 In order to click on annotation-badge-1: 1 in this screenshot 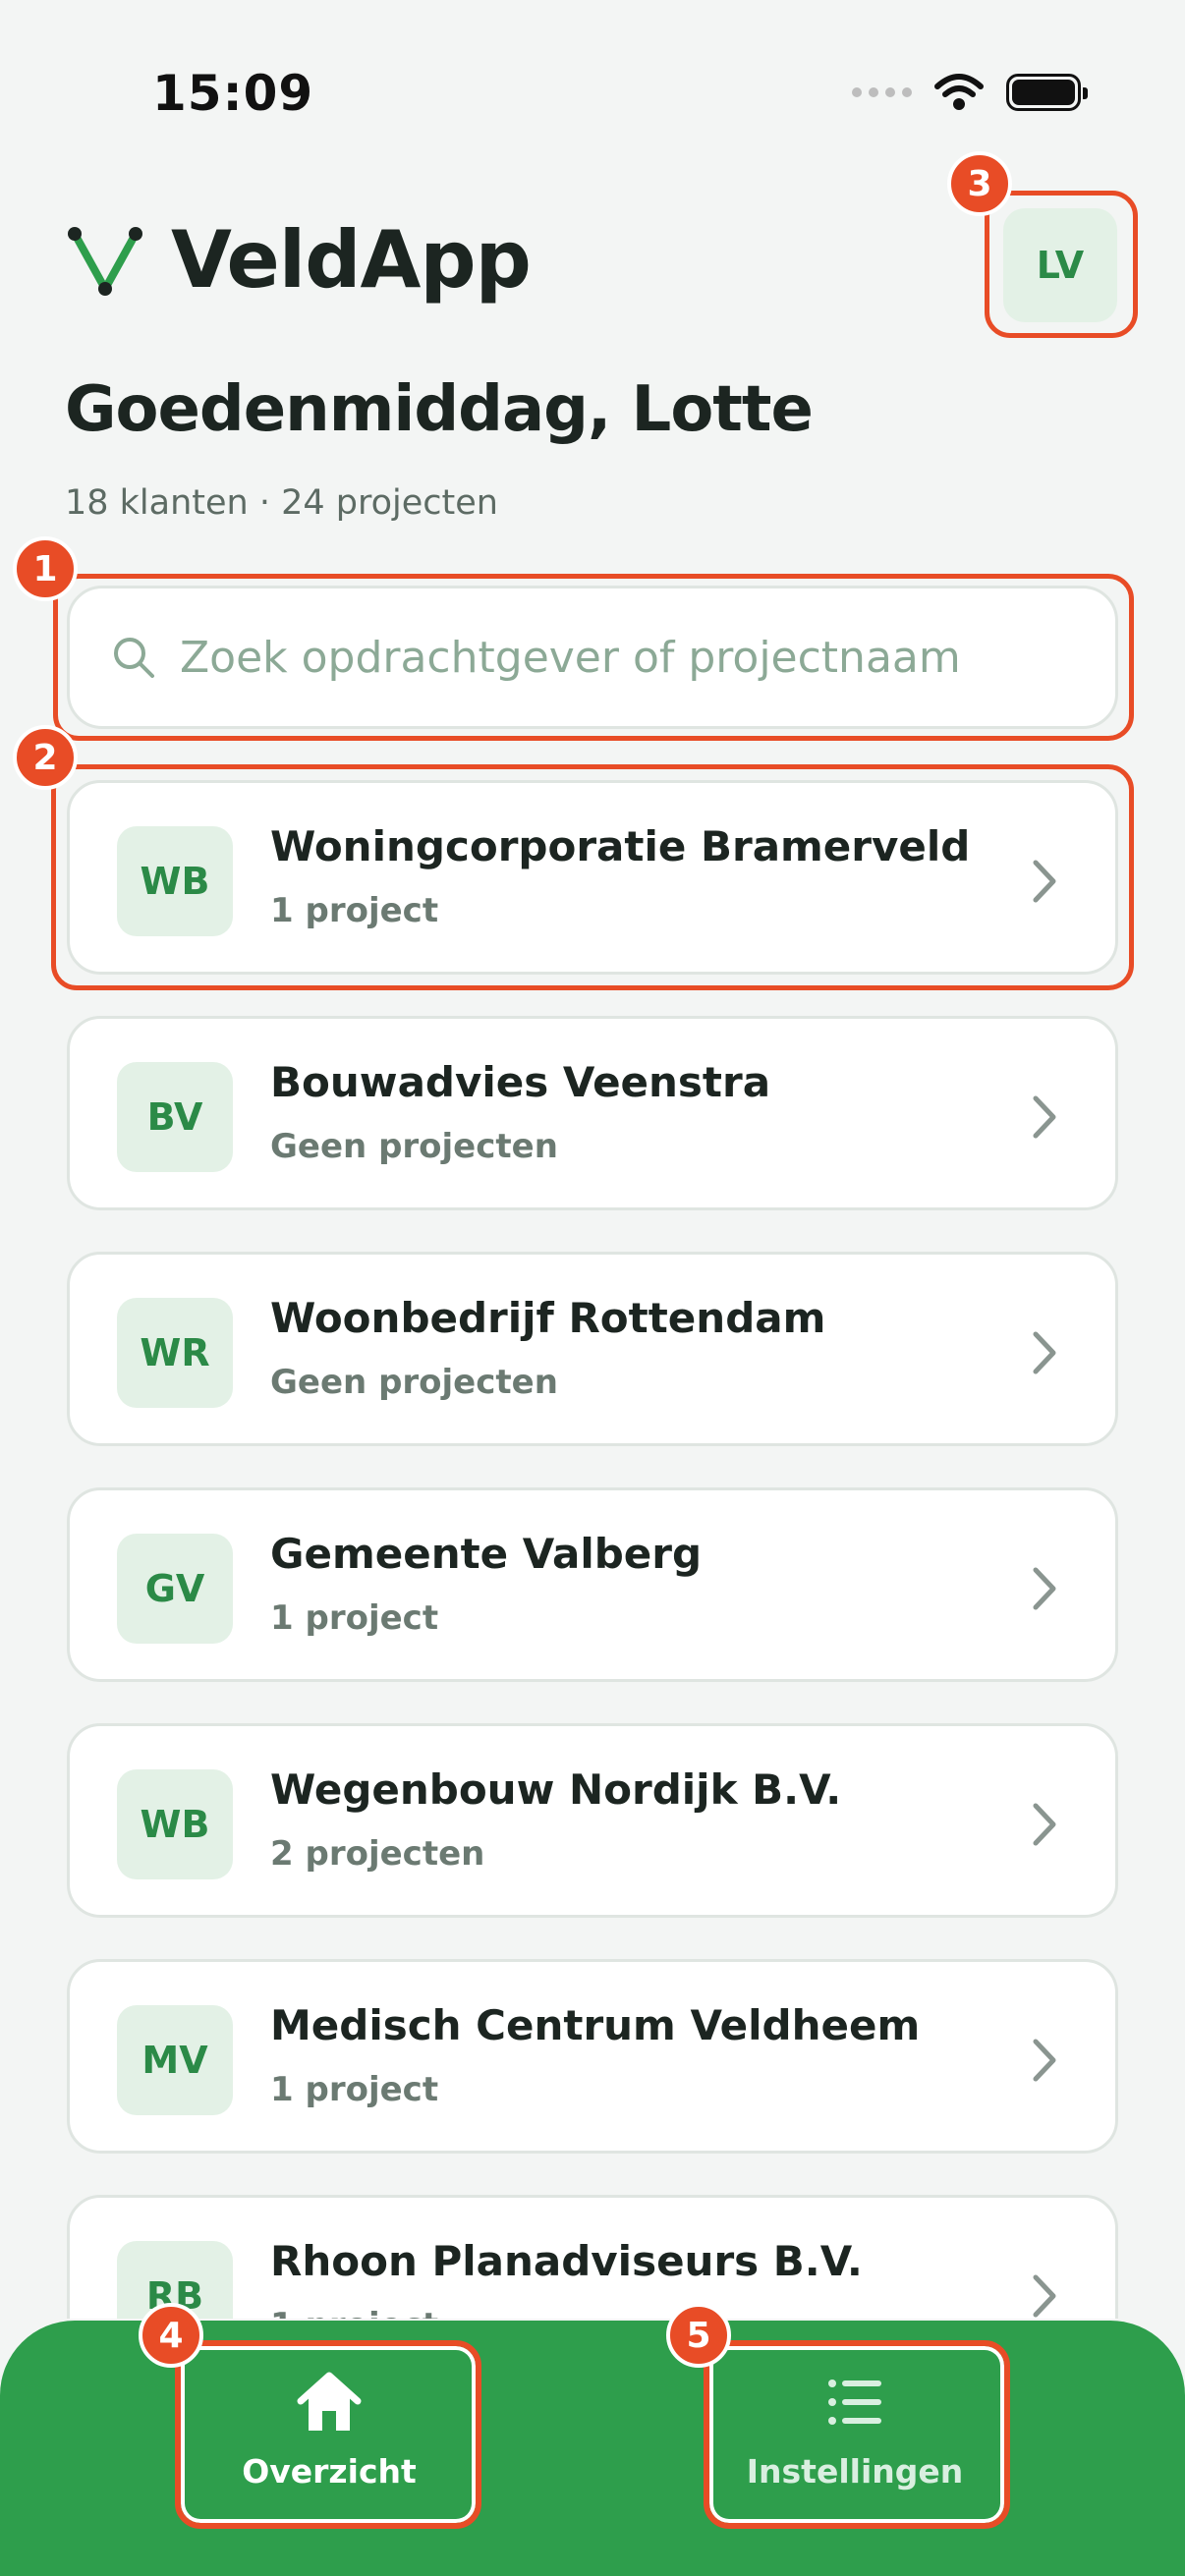, I will do `click(46, 568)`.